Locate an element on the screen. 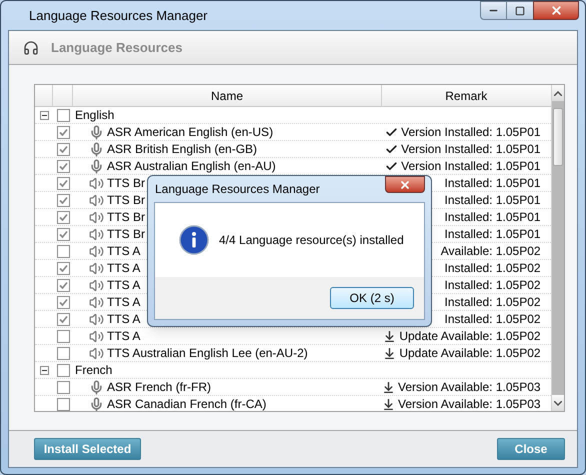 Image resolution: width=586 pixels, height=475 pixels. headset-icon is located at coordinates (31, 48).